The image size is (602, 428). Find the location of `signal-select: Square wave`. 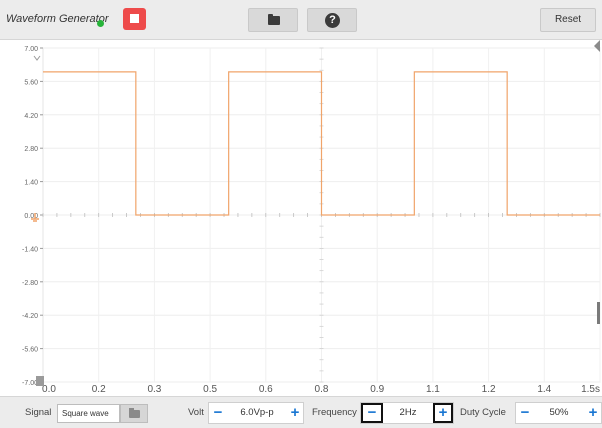

signal-select: Square wave is located at coordinates (88, 413).